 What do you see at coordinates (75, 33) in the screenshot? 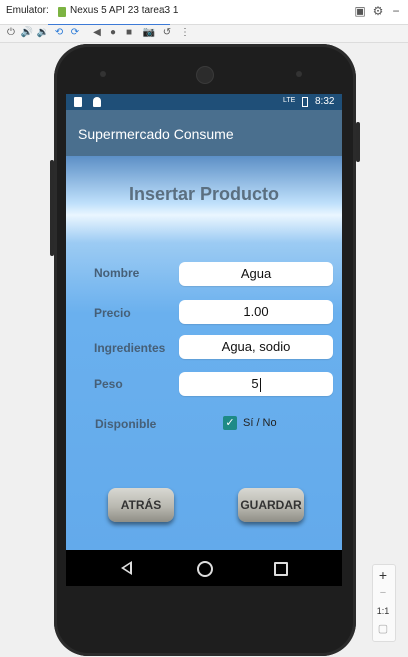
I see `rotate-right-icon: ⟳` at bounding box center [75, 33].